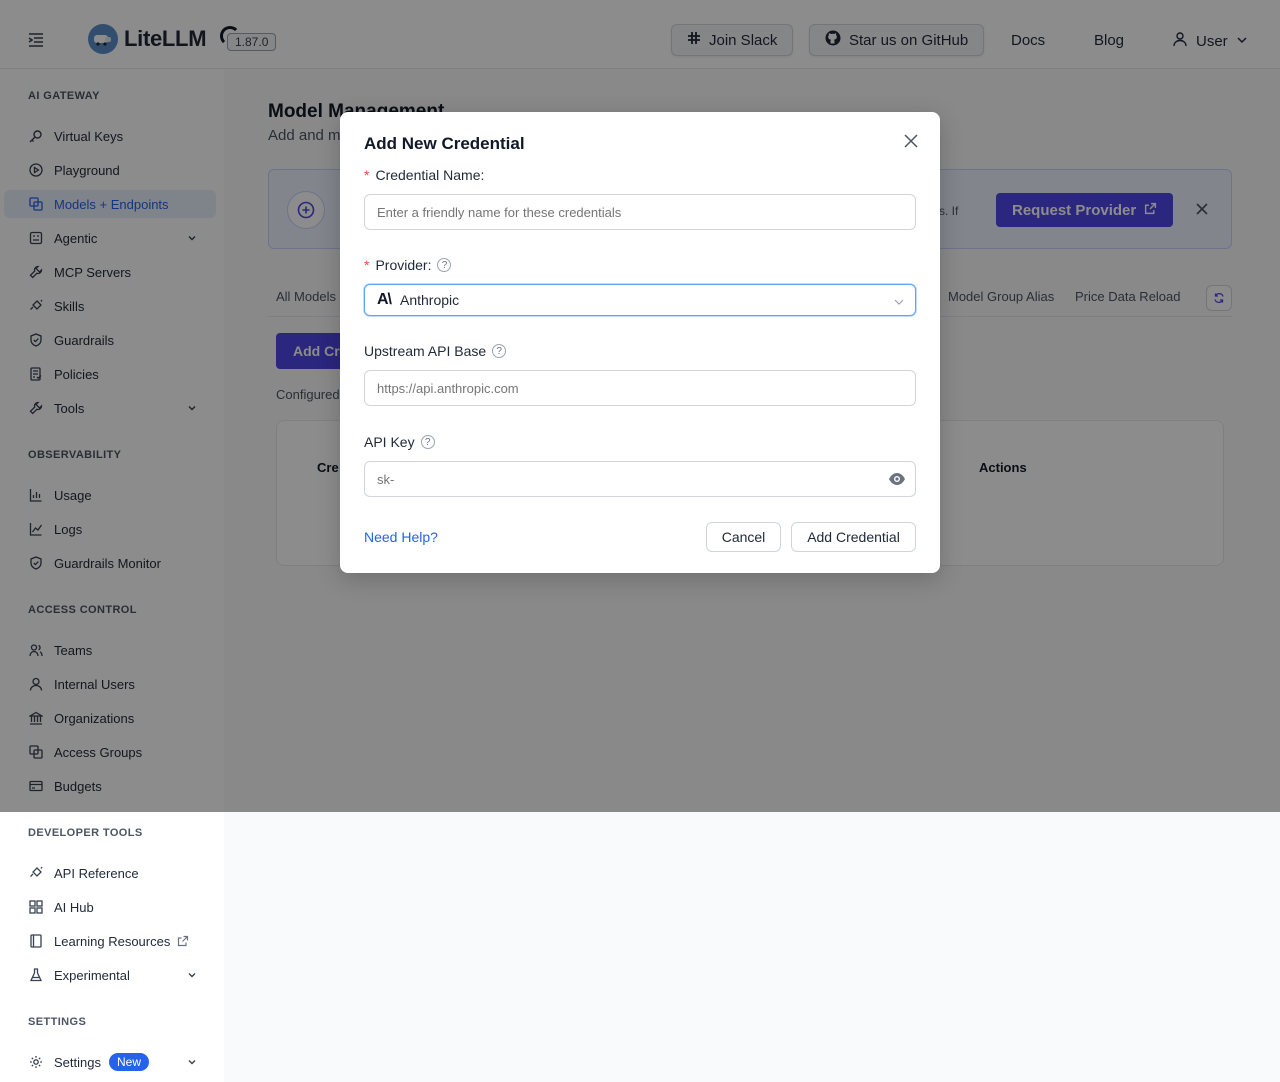 This screenshot has width=1280, height=1082. I want to click on anthropic-logo-icon: A\, so click(384, 299).